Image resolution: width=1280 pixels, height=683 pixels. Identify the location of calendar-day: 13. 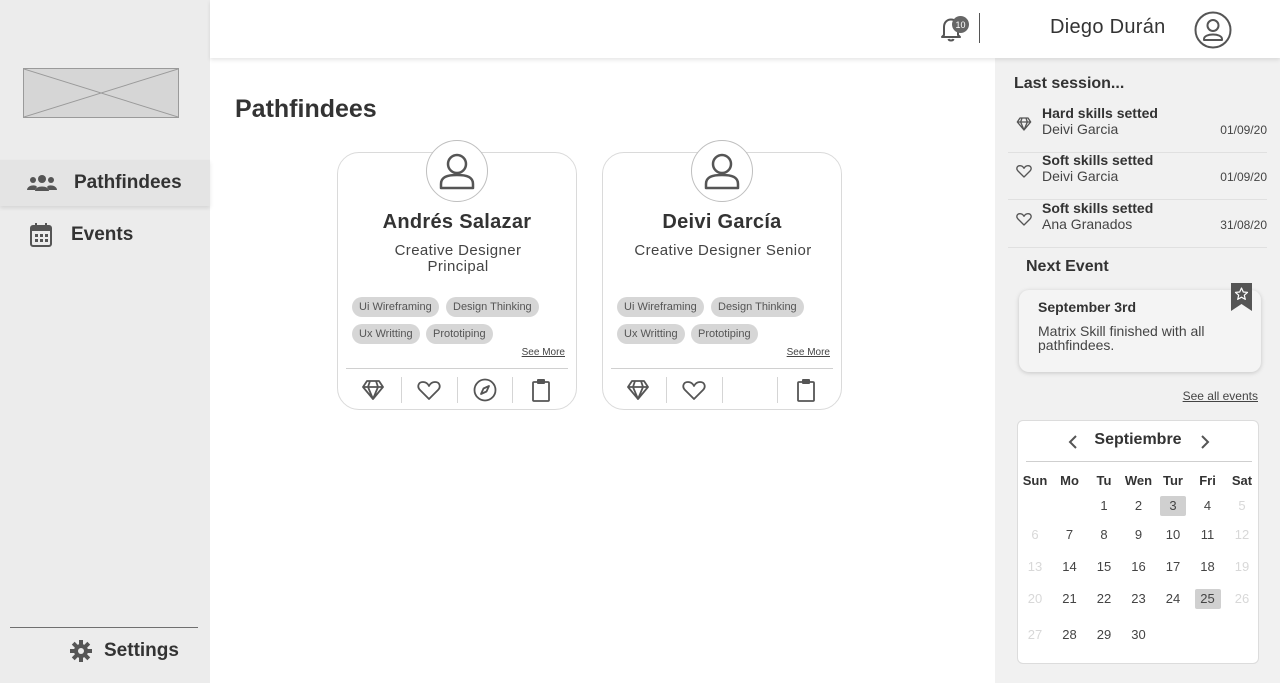
(1035, 567).